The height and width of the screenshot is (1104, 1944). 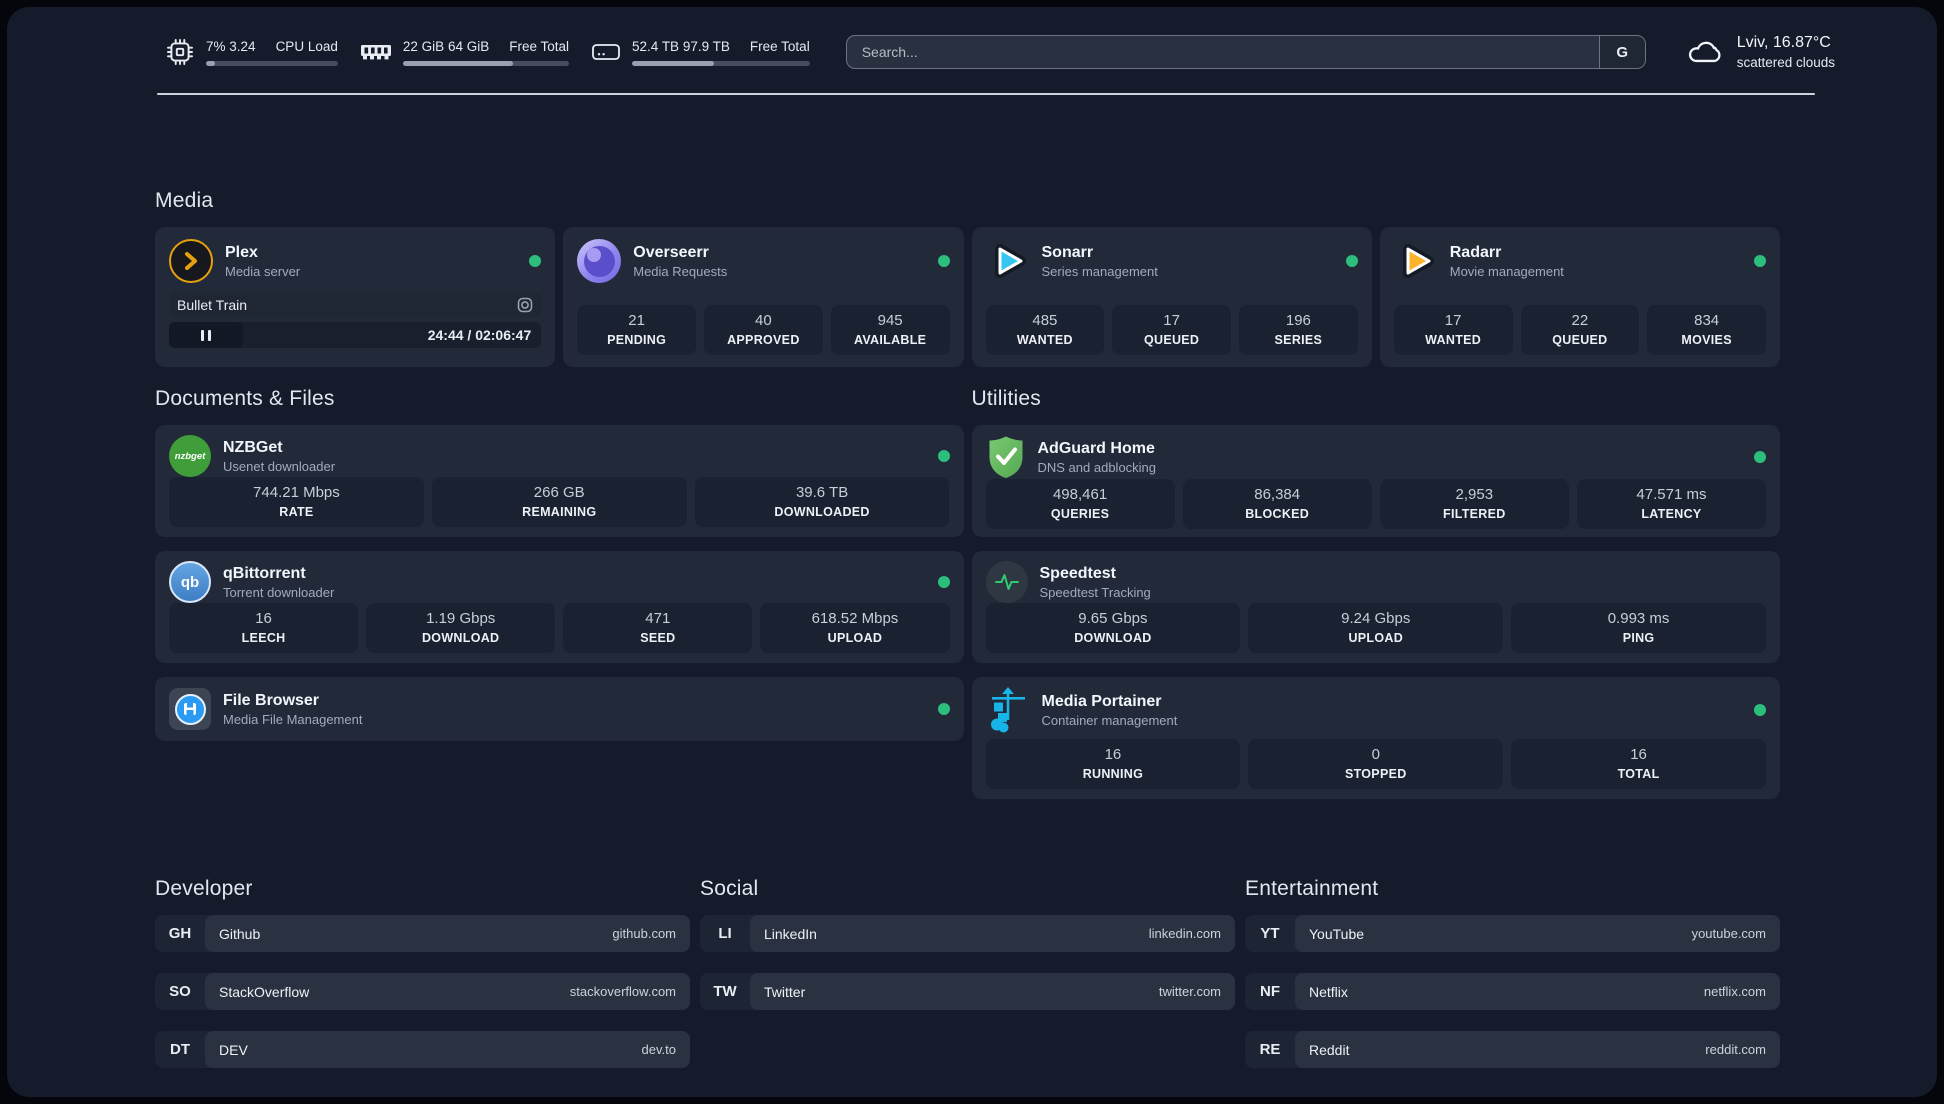 What do you see at coordinates (296, 512) in the screenshot?
I see `stat-label: RATE` at bounding box center [296, 512].